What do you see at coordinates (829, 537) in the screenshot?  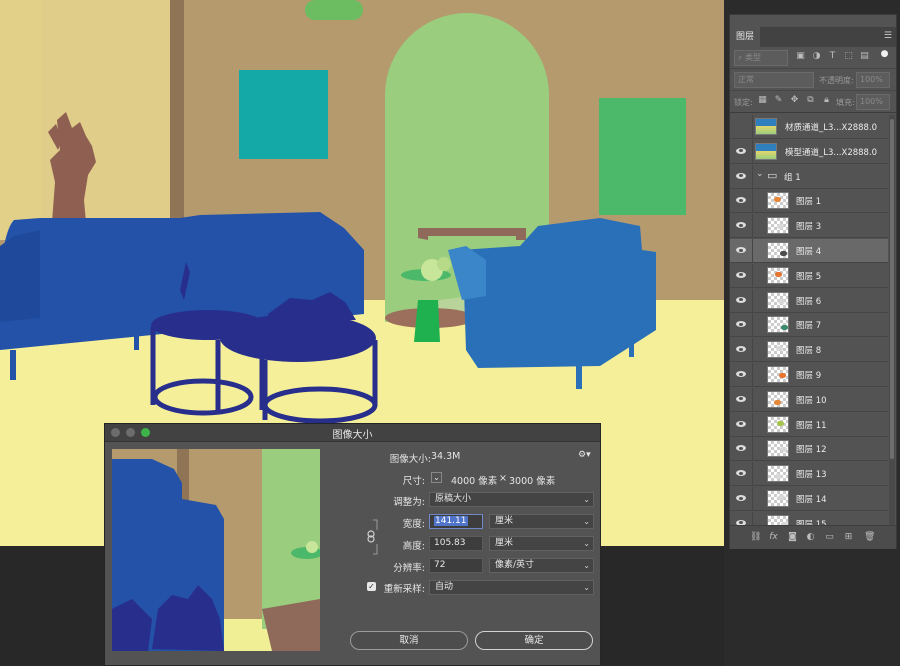 I see `new-group-icon: ▭` at bounding box center [829, 537].